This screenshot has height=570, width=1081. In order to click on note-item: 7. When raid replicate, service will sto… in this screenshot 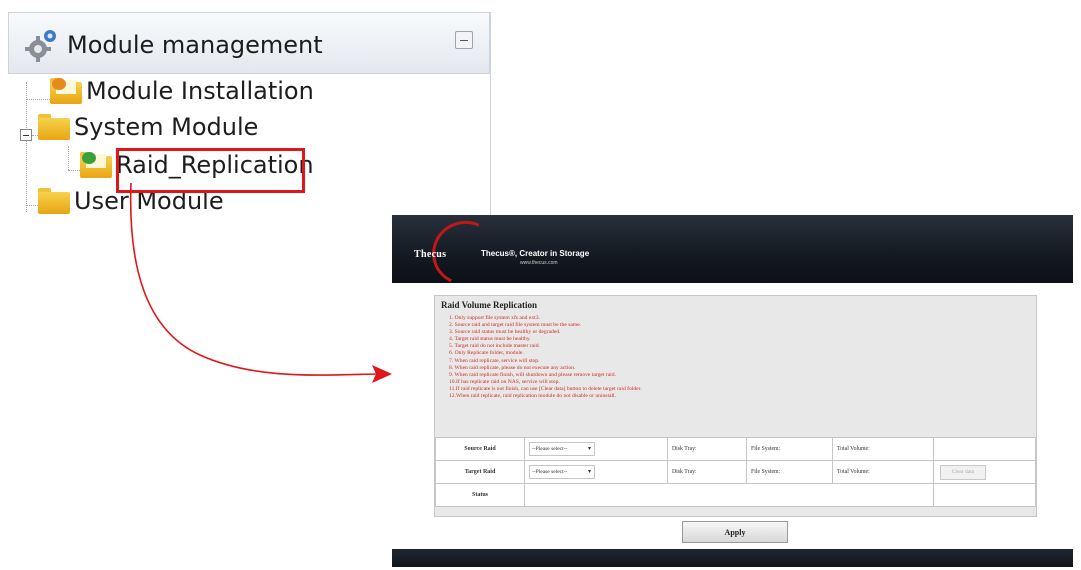, I will do `click(494, 360)`.